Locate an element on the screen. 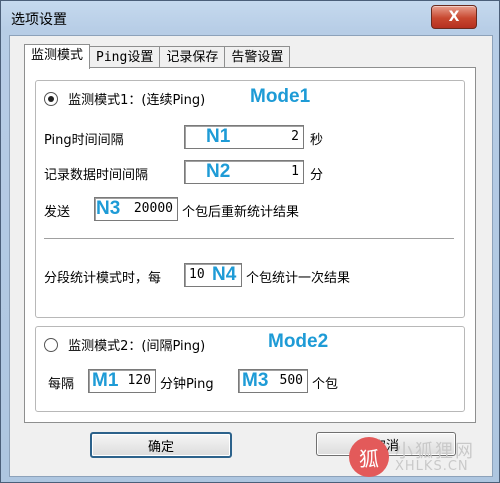 This screenshot has height=483, width=500. n4-annotation: N4 is located at coordinates (224, 274).